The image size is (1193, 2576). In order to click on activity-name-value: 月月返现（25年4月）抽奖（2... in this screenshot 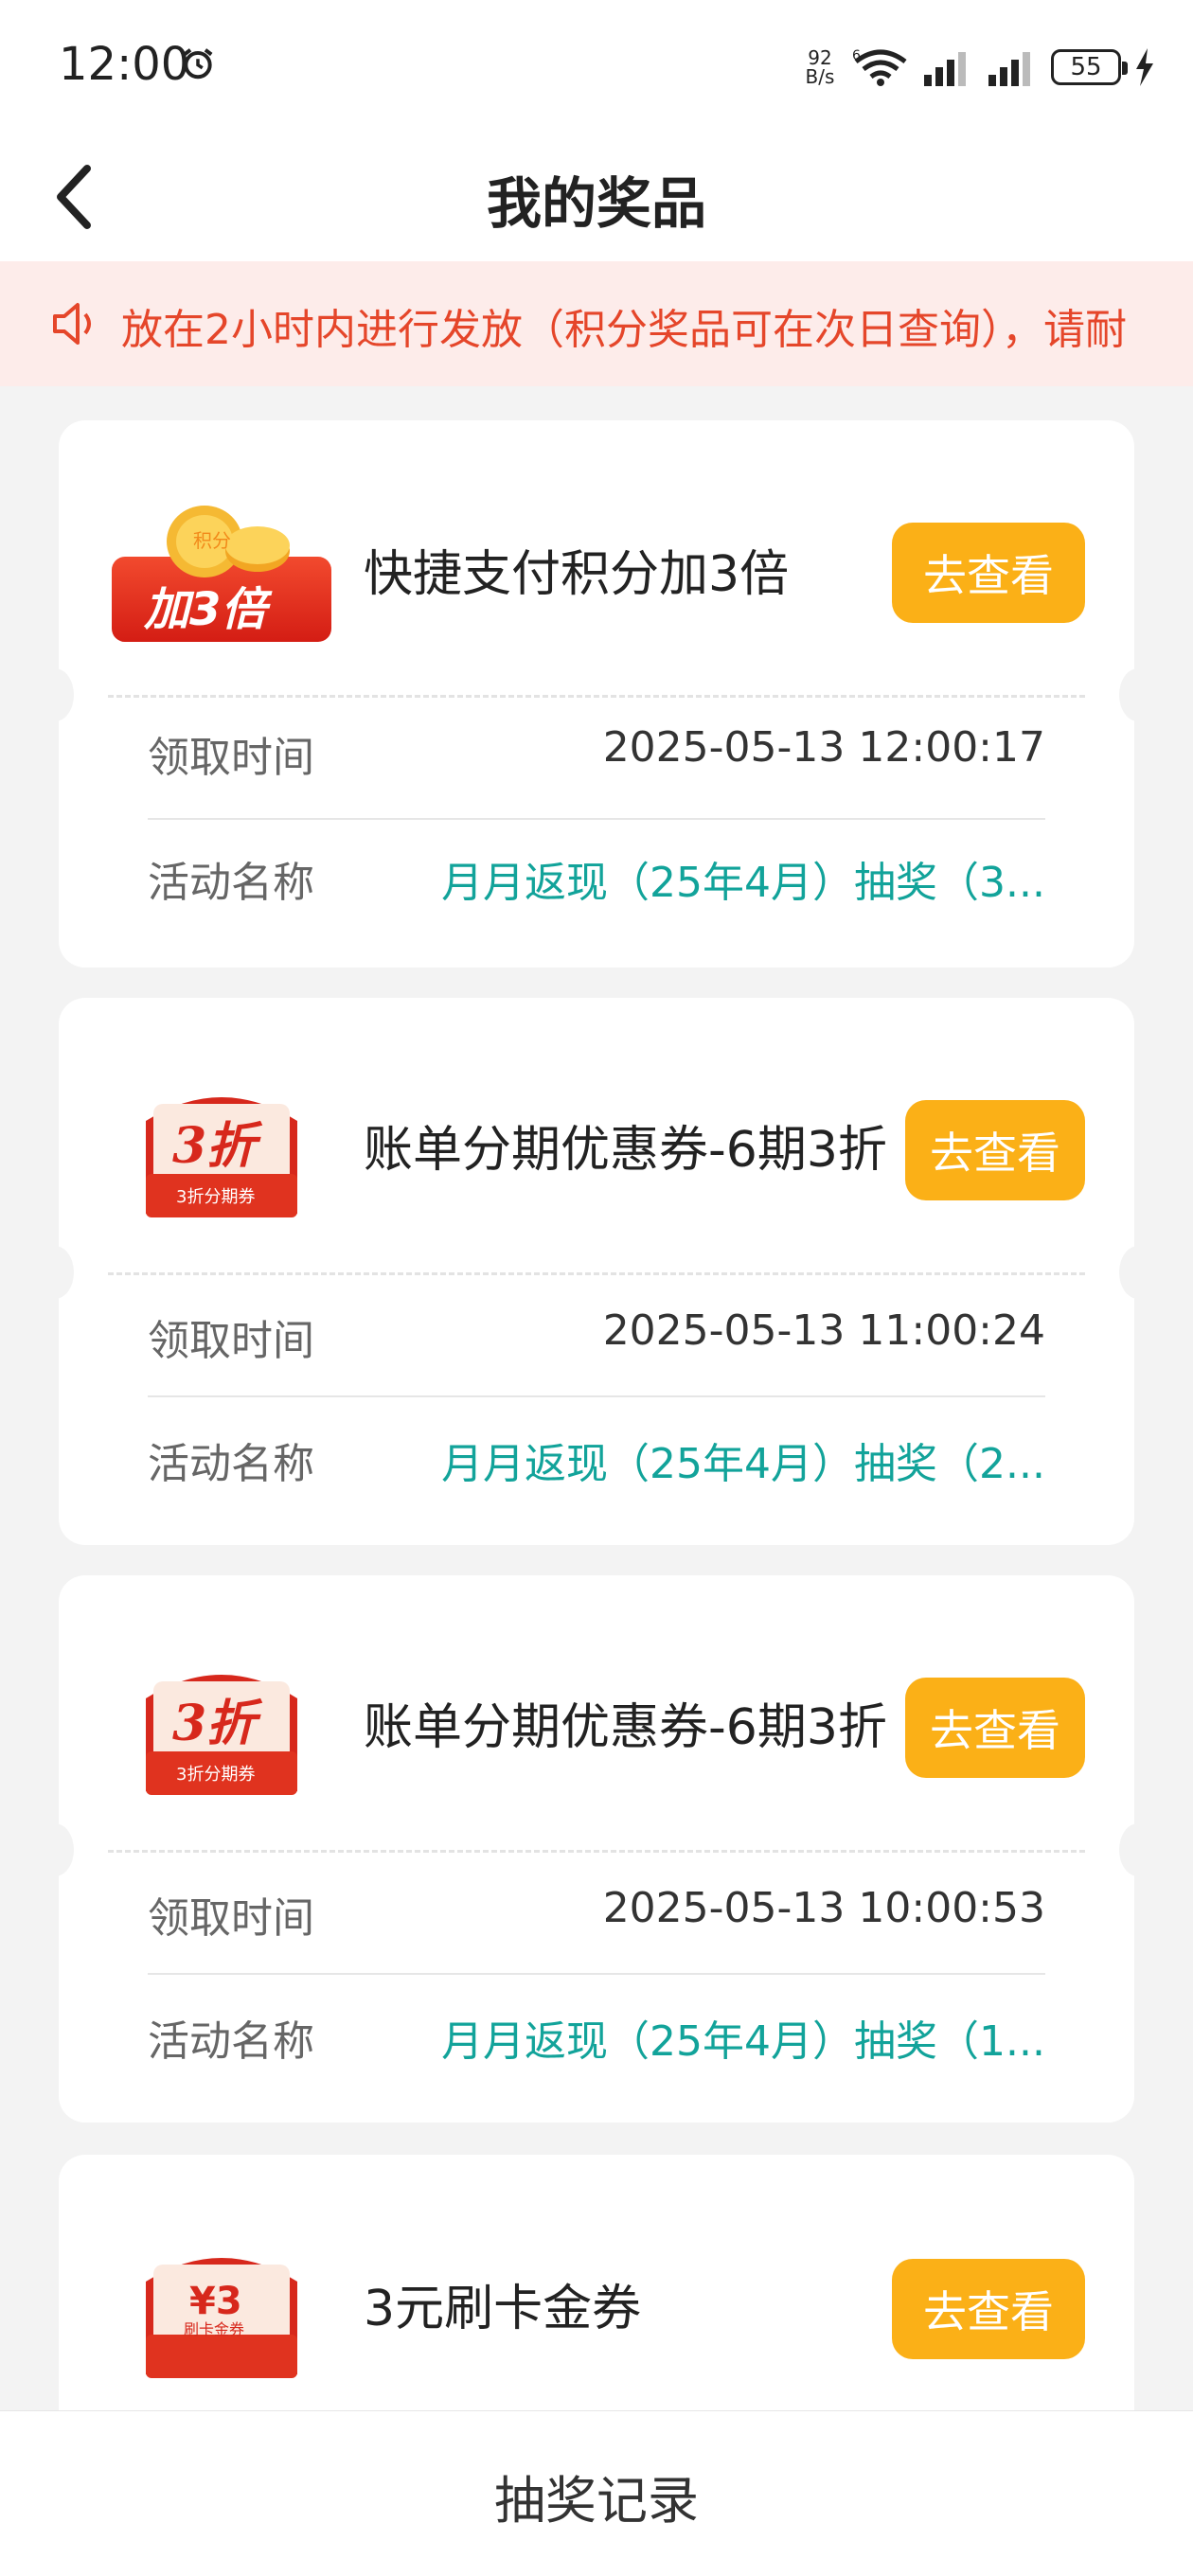, I will do `click(723, 1460)`.